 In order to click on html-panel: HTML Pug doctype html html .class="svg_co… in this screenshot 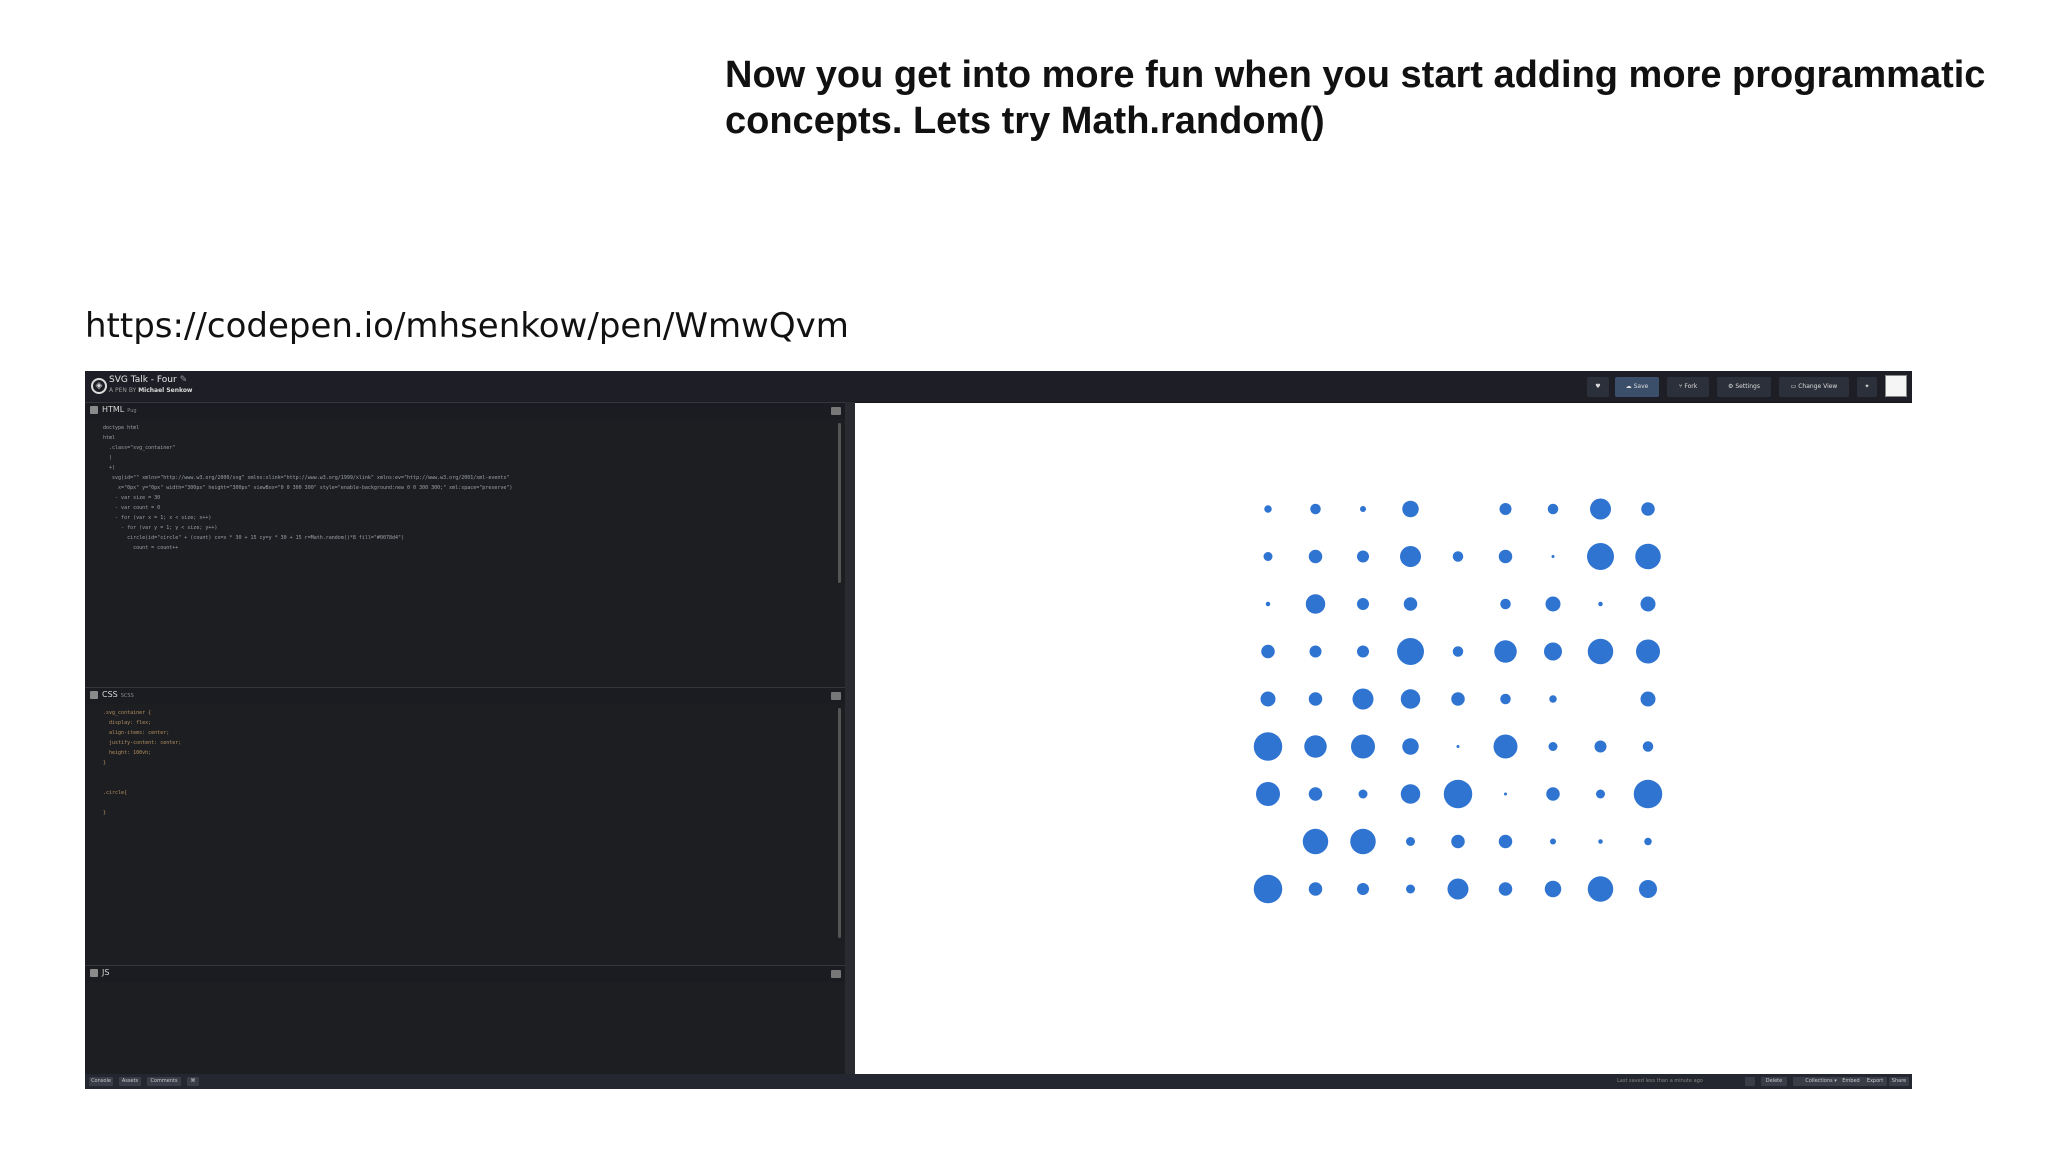, I will do `click(465, 544)`.